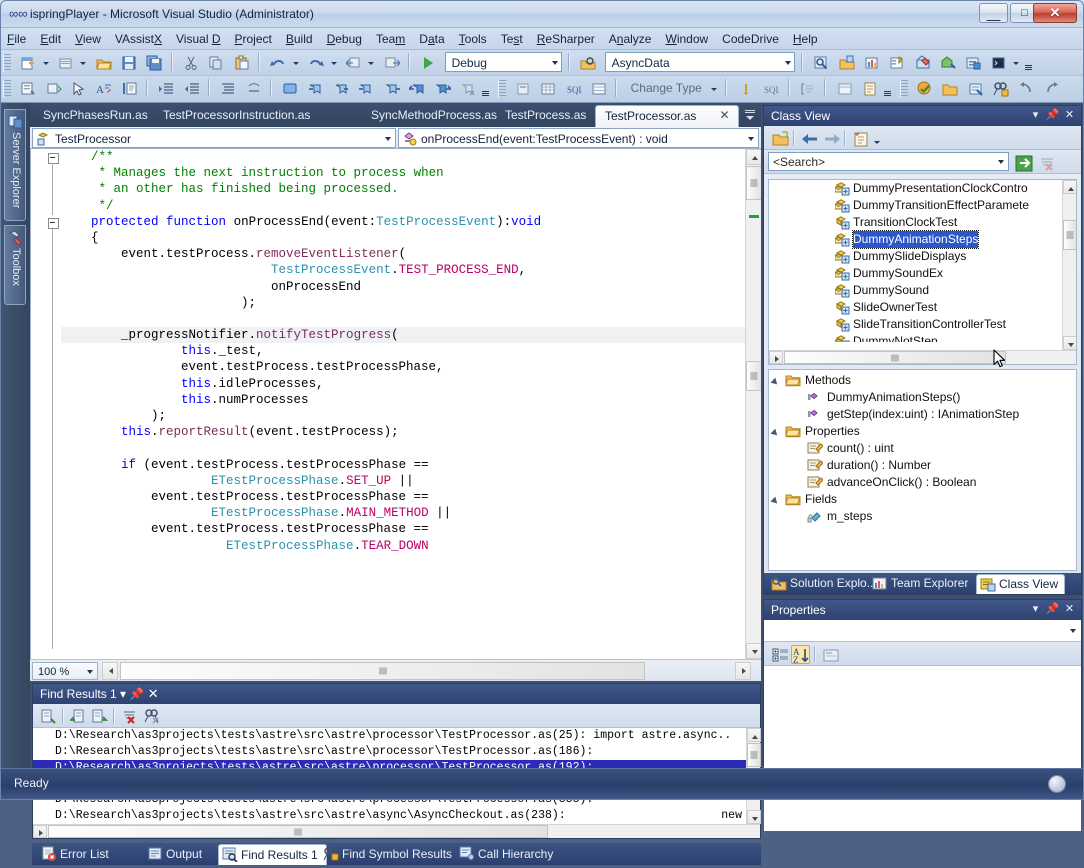 This screenshot has width=1084, height=868. I want to click on add-new-item-icon, so click(65, 62).